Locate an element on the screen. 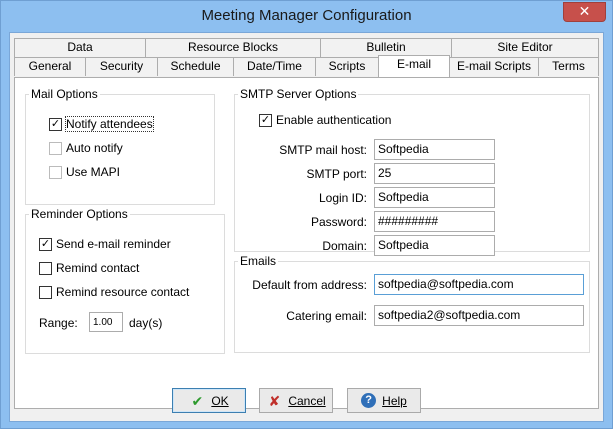 The width and height of the screenshot is (613, 429). default-from-input: softpedia@softpedia.com is located at coordinates (479, 284).